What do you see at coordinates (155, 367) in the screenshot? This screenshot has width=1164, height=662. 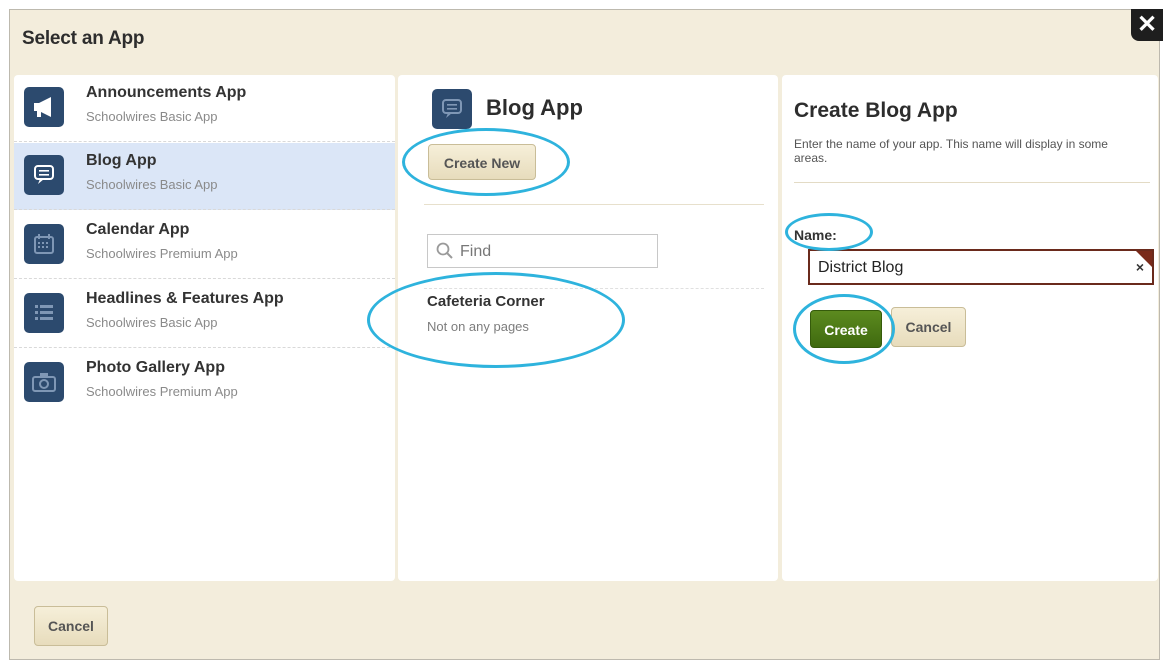 I see `app-name: Photo Gallery App` at bounding box center [155, 367].